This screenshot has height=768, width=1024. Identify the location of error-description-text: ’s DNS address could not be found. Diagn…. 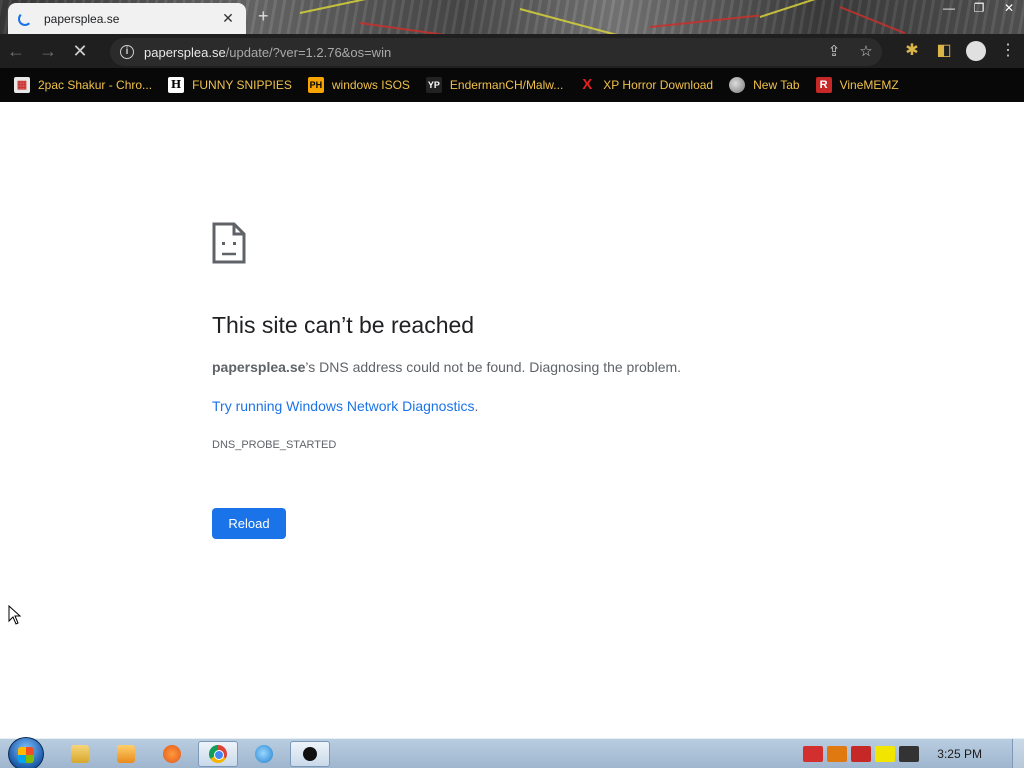
(493, 367).